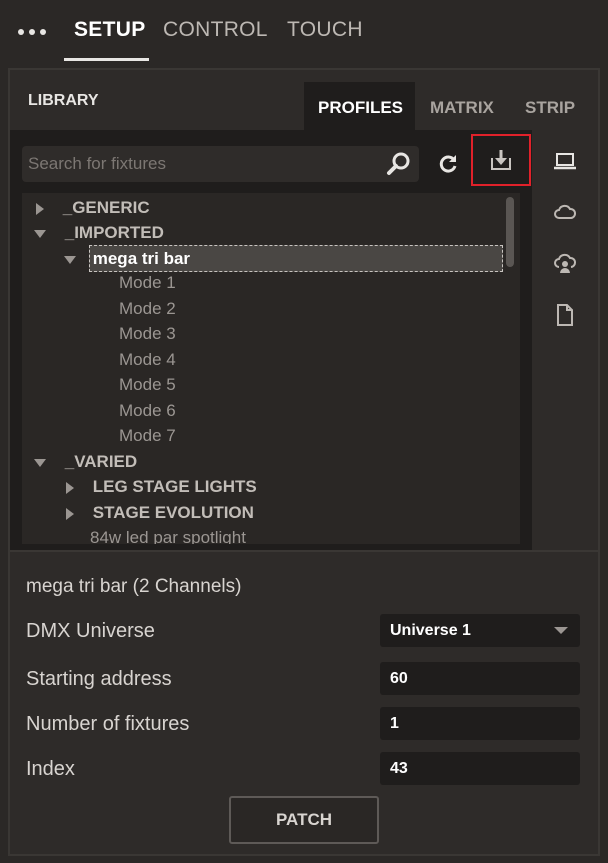 This screenshot has height=863, width=608. Describe the element at coordinates (215, 30) in the screenshot. I see `tab-control: CONTROL` at that location.